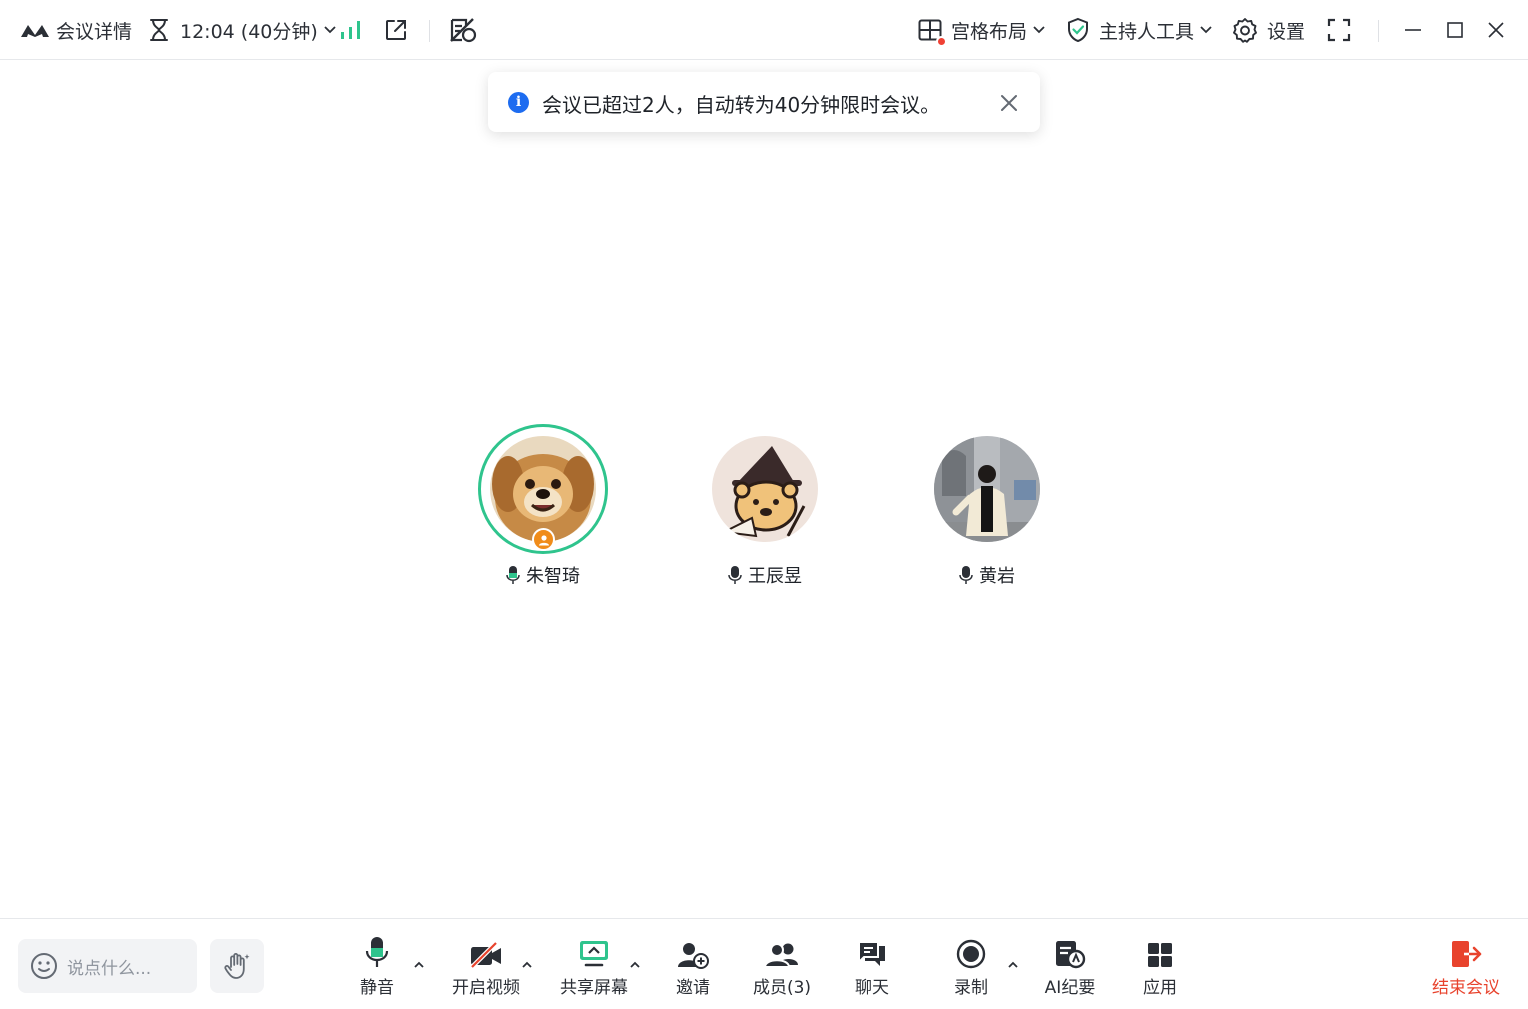  I want to click on invite-label: 邀请, so click(693, 988).